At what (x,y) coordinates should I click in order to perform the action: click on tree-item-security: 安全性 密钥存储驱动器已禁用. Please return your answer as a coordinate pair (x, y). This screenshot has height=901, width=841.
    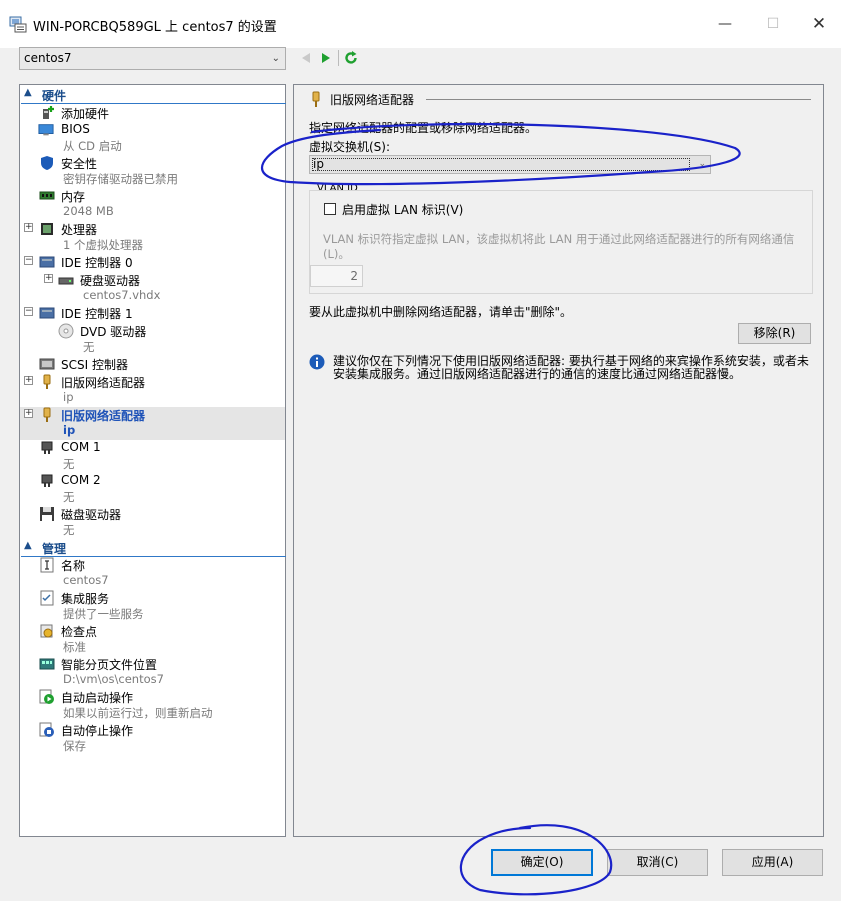
    Looking at the image, I should click on (152, 171).